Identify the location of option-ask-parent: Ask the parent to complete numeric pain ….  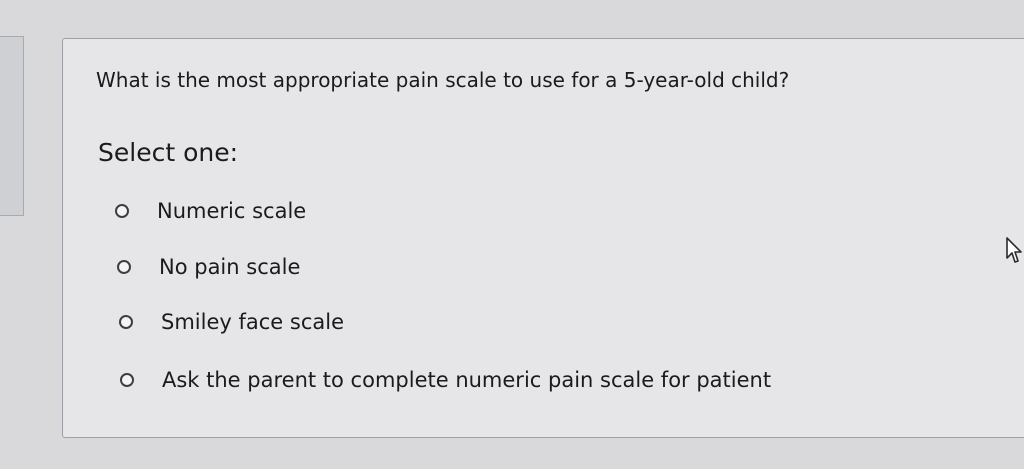
(445, 380).